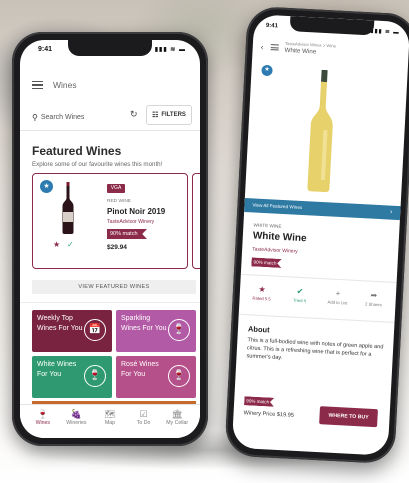  Describe the element at coordinates (391, 212) in the screenshot. I see `chevron-right-icon: ›` at that location.